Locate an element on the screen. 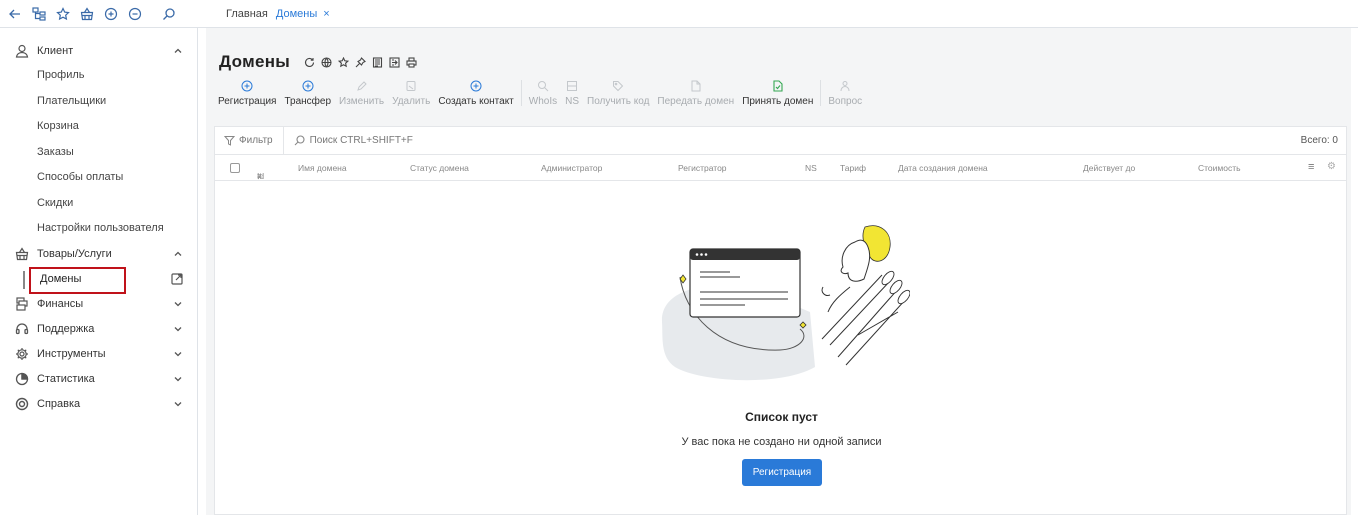 This screenshot has height=515, width=1358. column-header-tariff: Тариф is located at coordinates (853, 168).